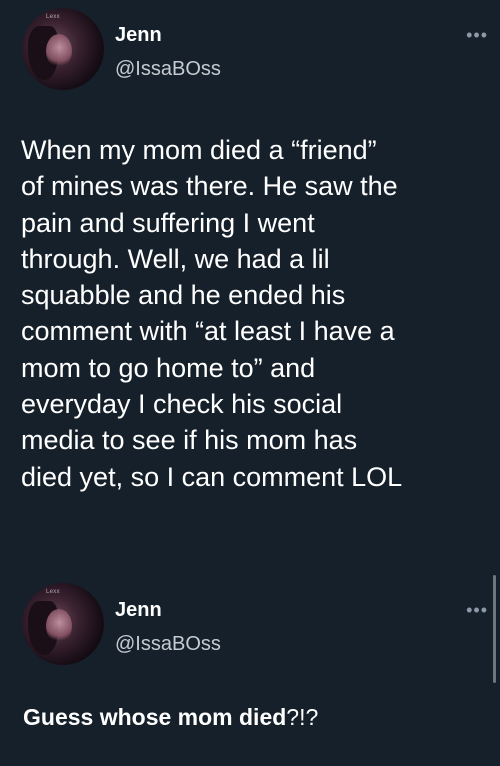  Describe the element at coordinates (494, 629) in the screenshot. I see `scrollbar` at that location.